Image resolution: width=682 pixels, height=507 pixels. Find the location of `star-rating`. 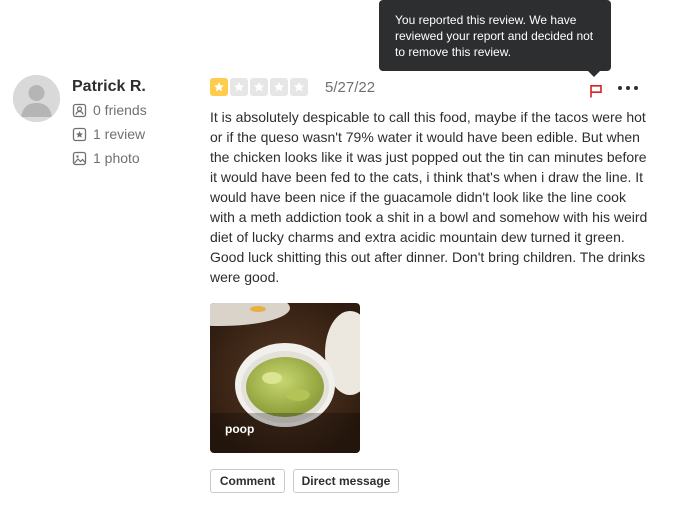

star-rating is located at coordinates (260, 87).